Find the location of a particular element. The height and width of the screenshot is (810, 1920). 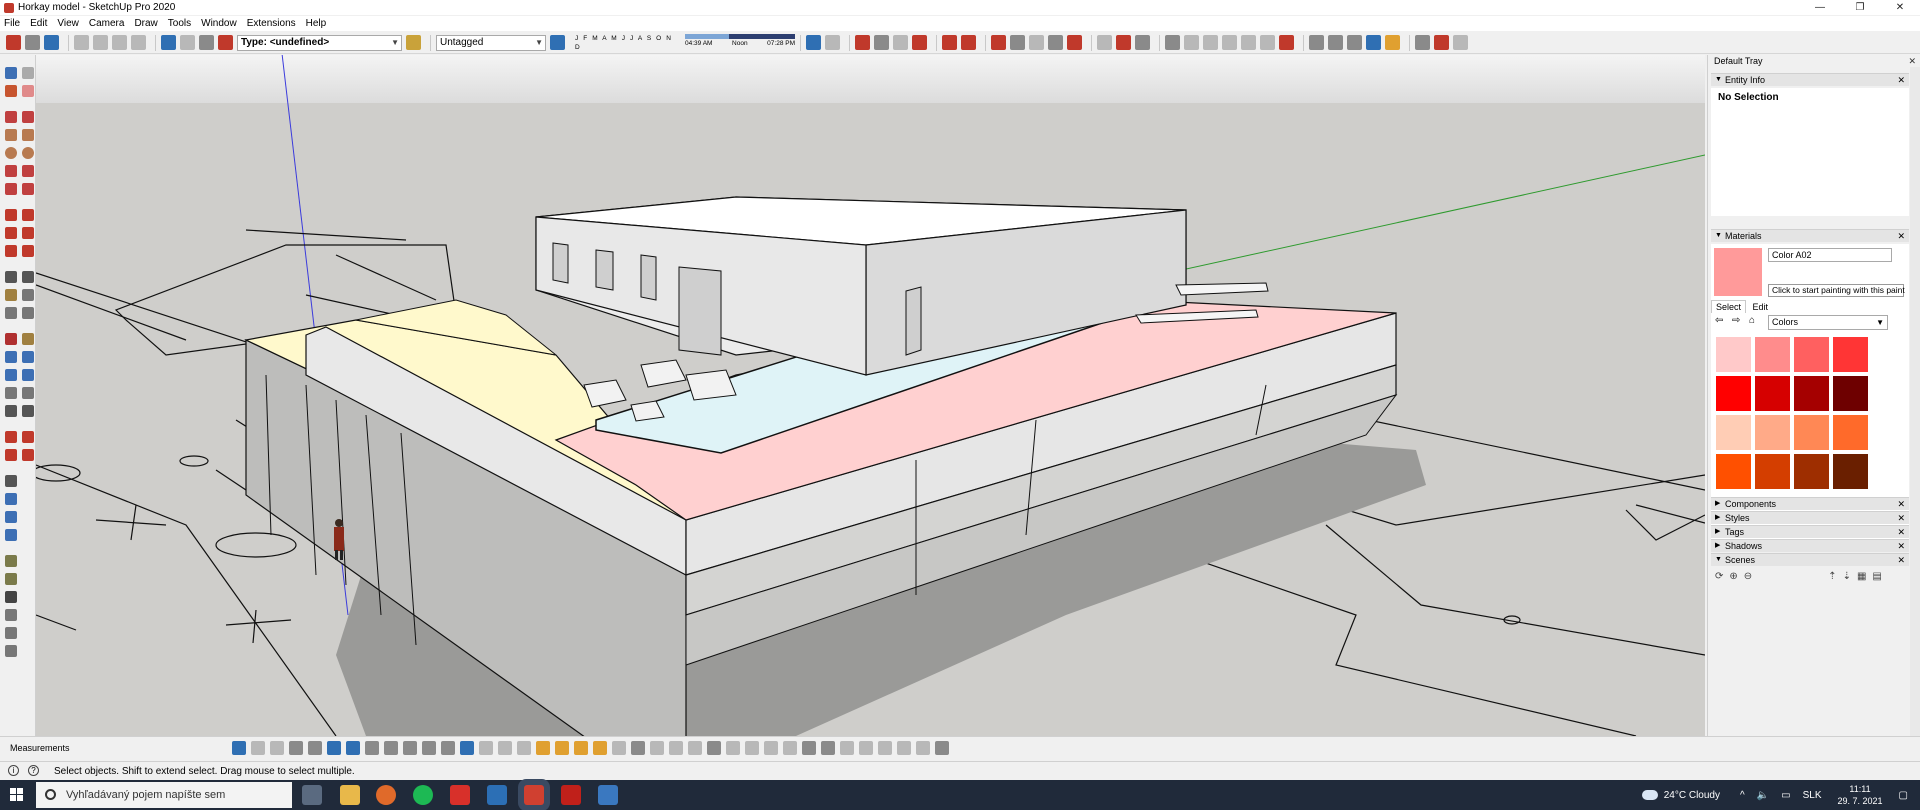

eraser-icon is located at coordinates (28, 91).